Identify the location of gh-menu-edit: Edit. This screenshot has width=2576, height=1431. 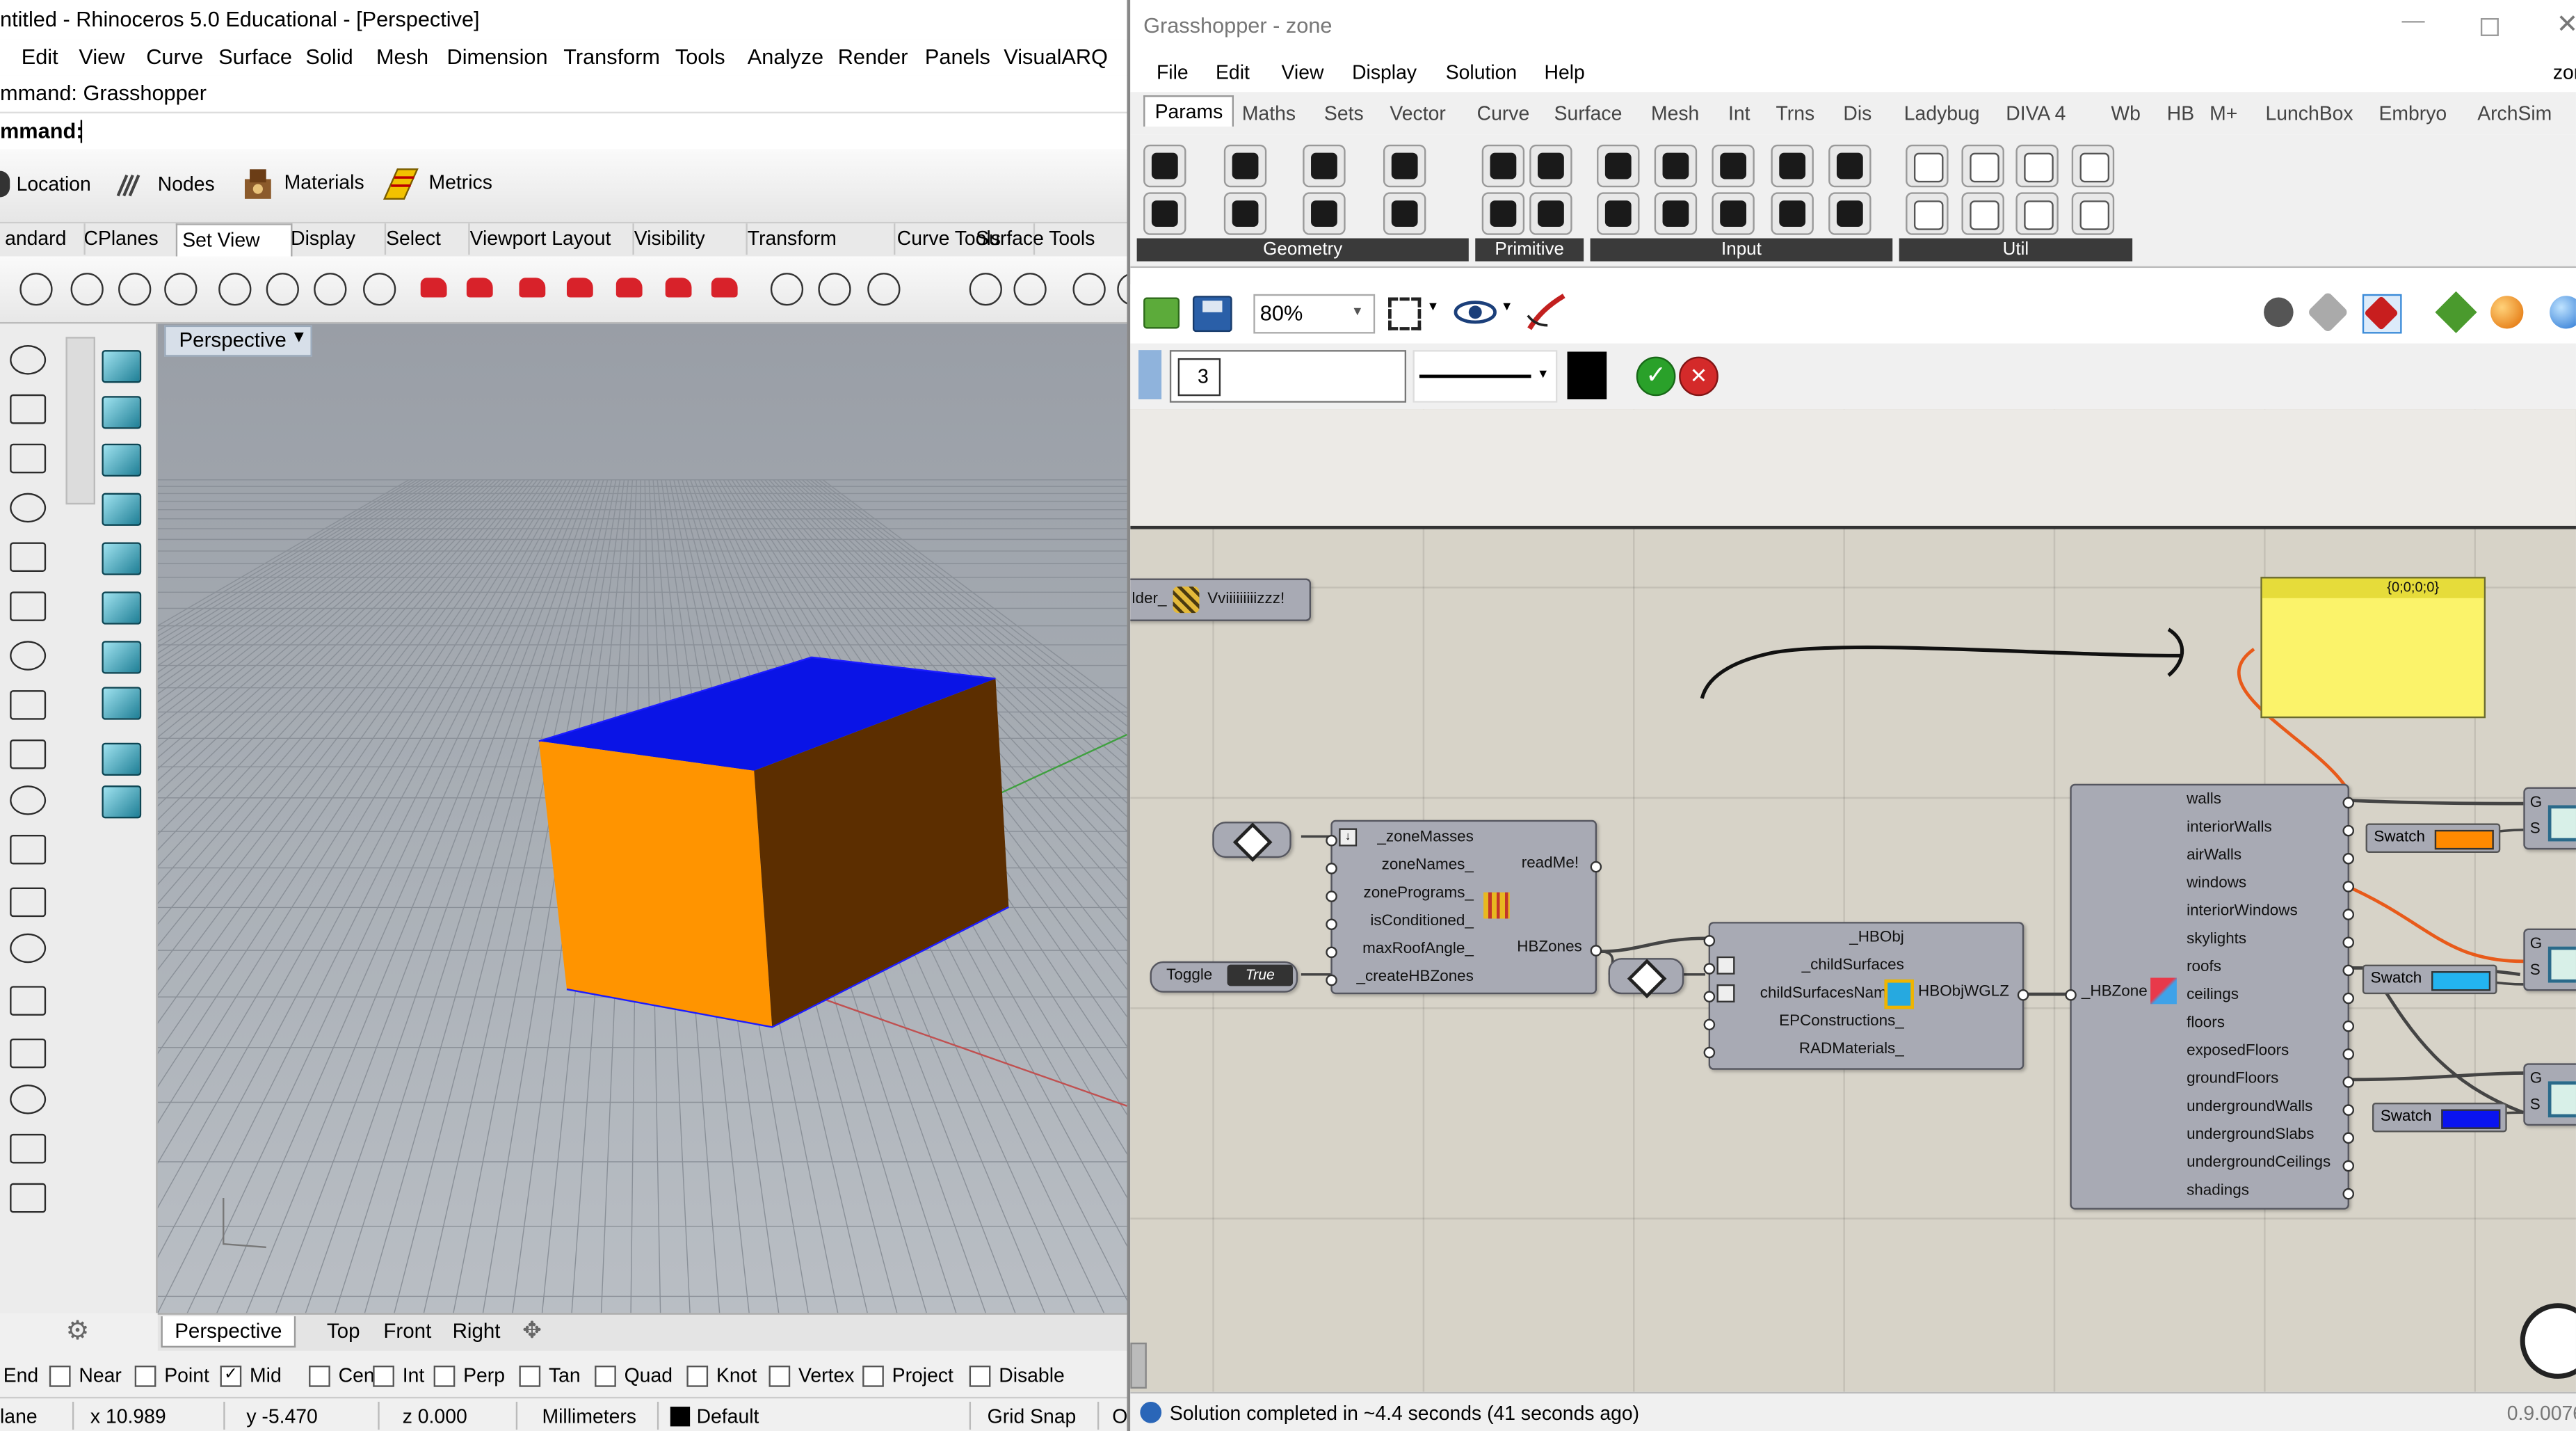
(1233, 72).